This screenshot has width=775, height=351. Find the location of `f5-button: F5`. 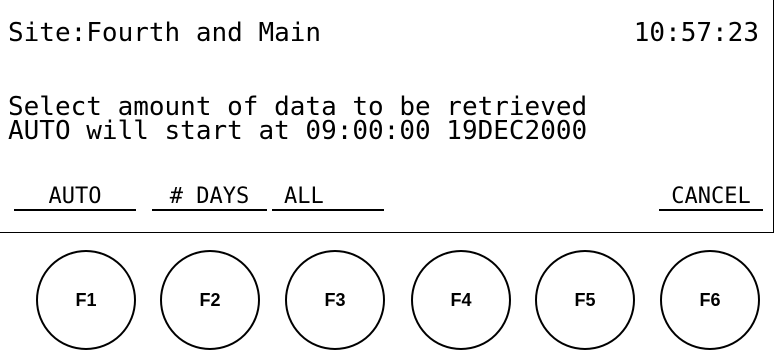

f5-button: F5 is located at coordinates (585, 300).